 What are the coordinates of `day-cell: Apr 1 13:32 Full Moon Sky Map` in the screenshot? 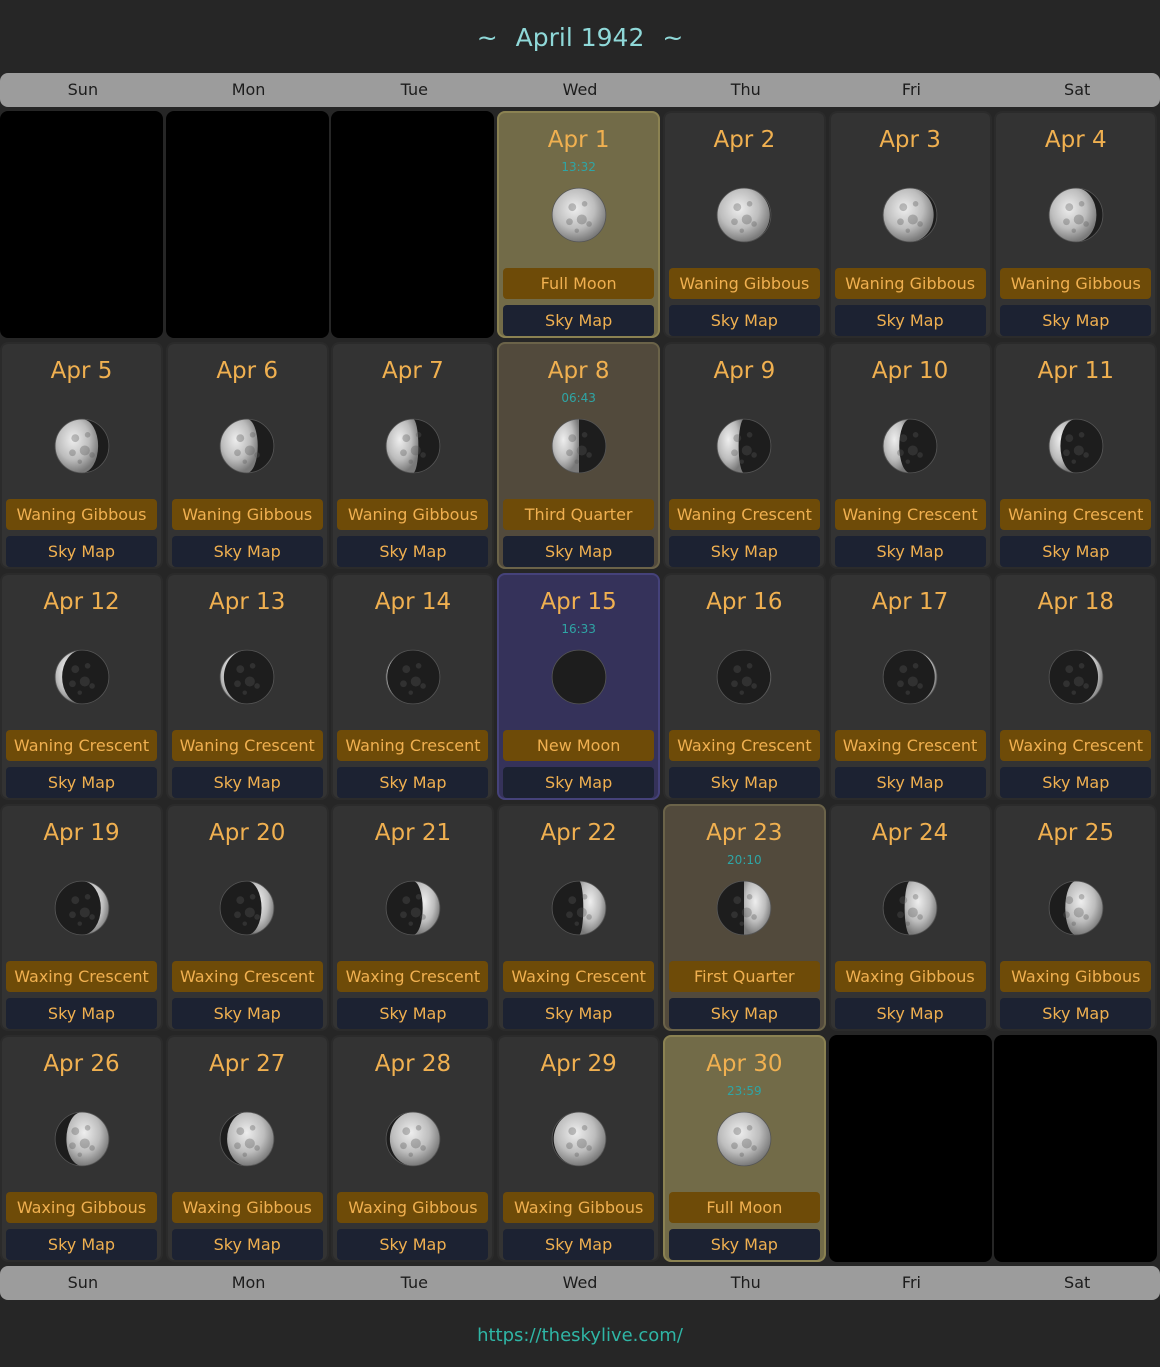 It's located at (579, 224).